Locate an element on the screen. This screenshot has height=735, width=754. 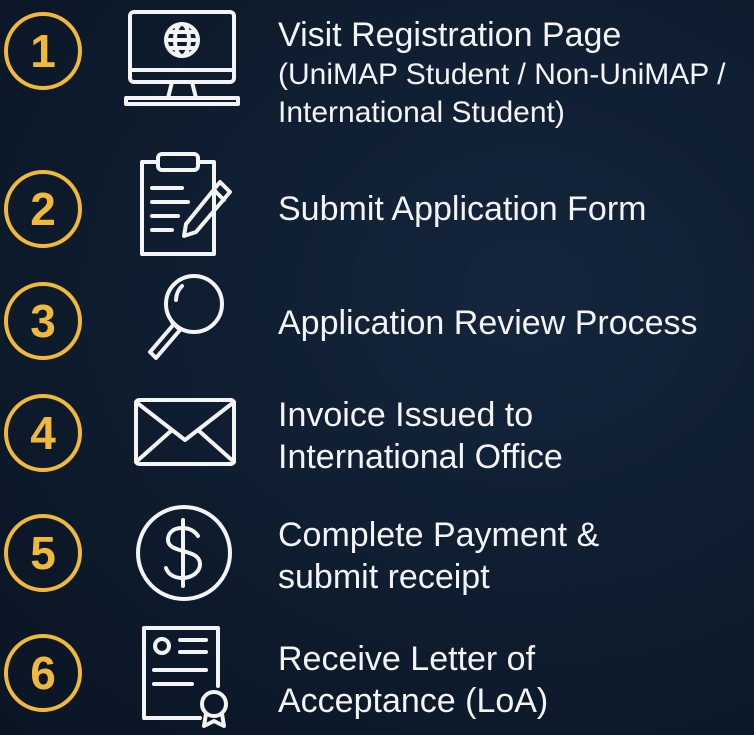
computer-globe-icon is located at coordinates (182, 57).